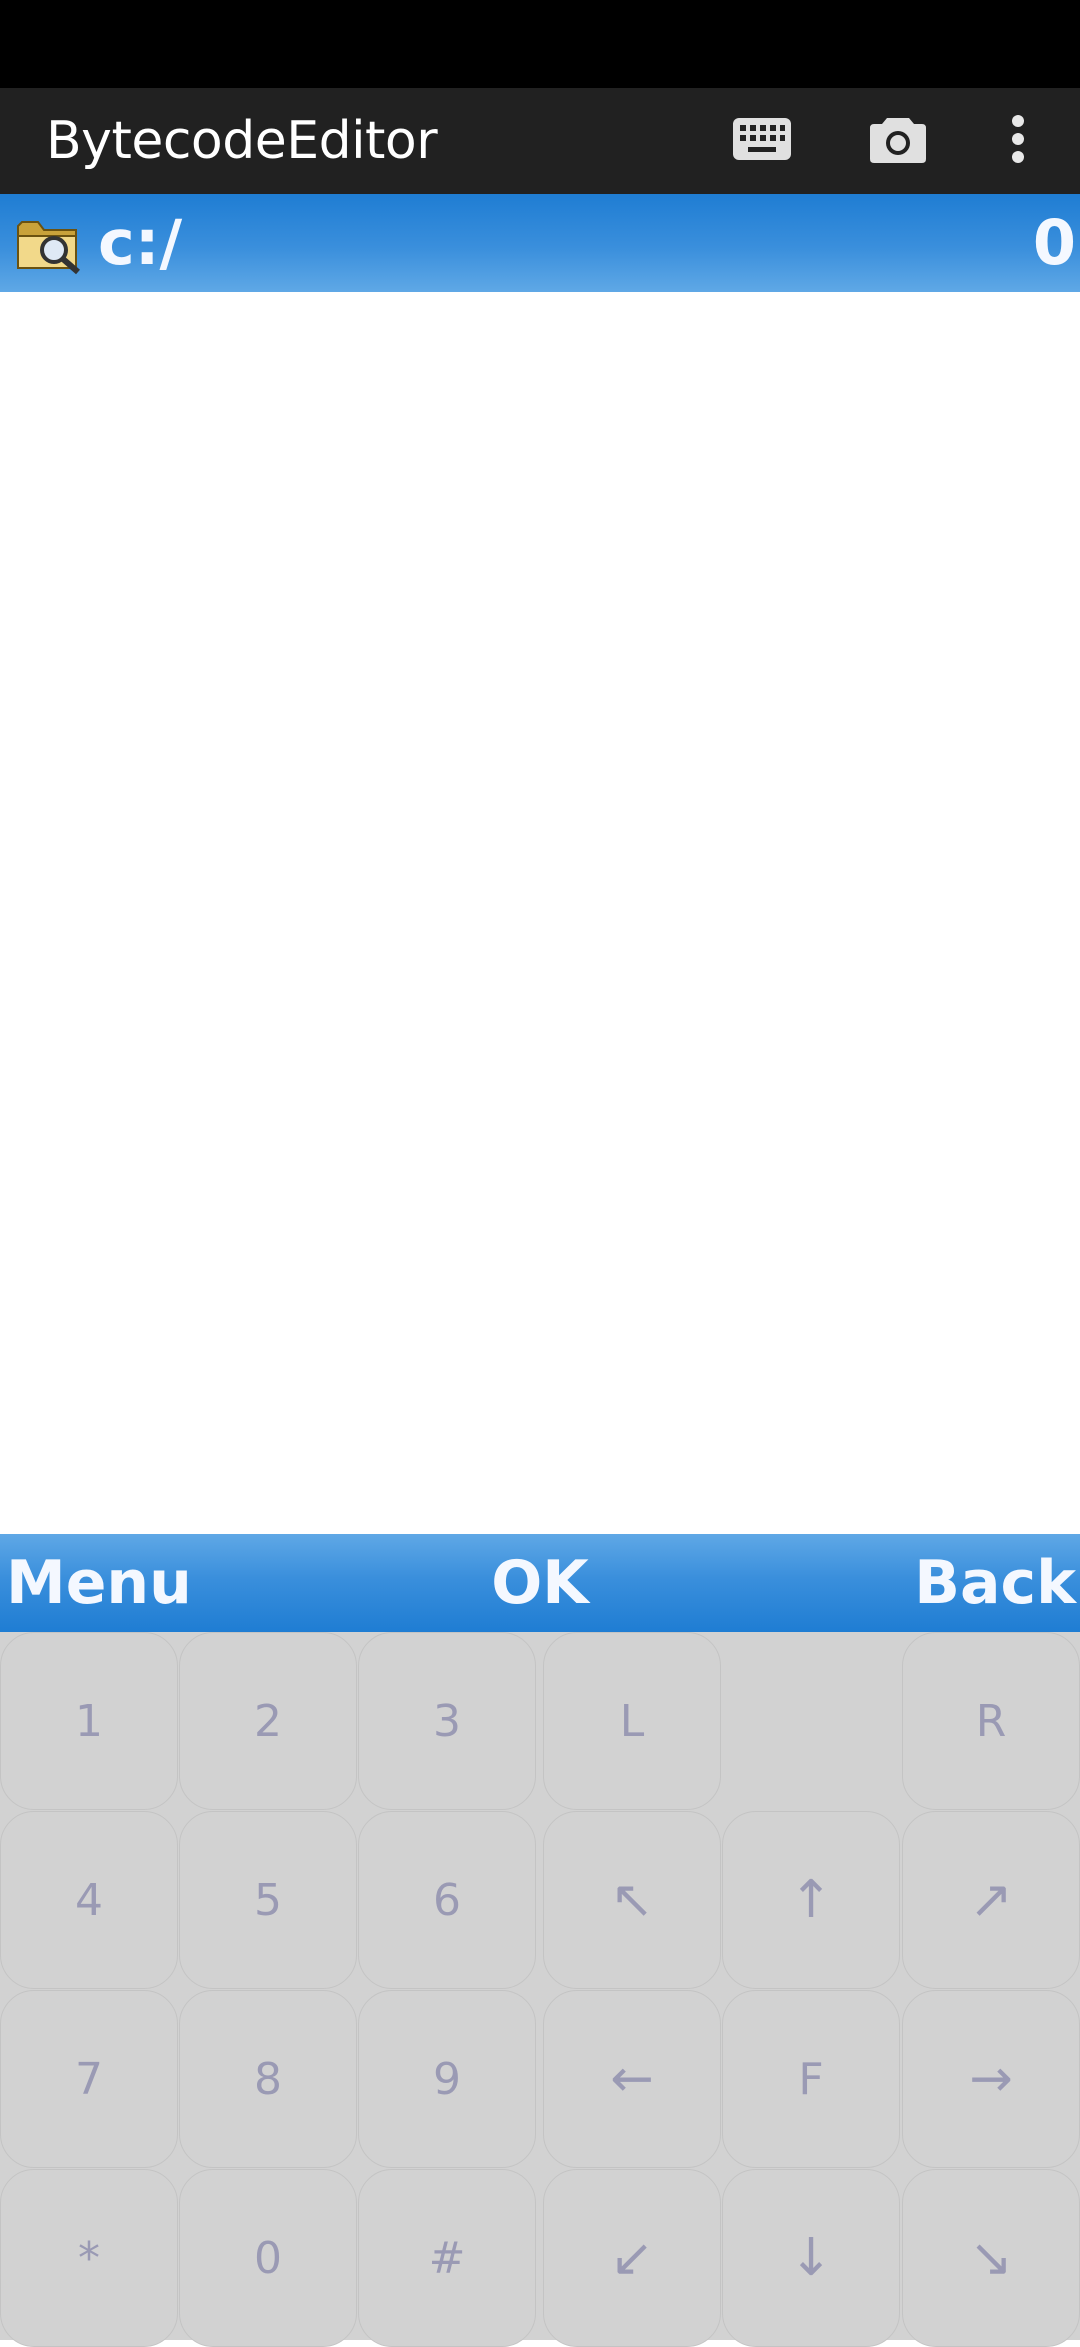 Image resolution: width=1080 pixels, height=2347 pixels. What do you see at coordinates (447, 1721) in the screenshot?
I see `key-3: 3` at bounding box center [447, 1721].